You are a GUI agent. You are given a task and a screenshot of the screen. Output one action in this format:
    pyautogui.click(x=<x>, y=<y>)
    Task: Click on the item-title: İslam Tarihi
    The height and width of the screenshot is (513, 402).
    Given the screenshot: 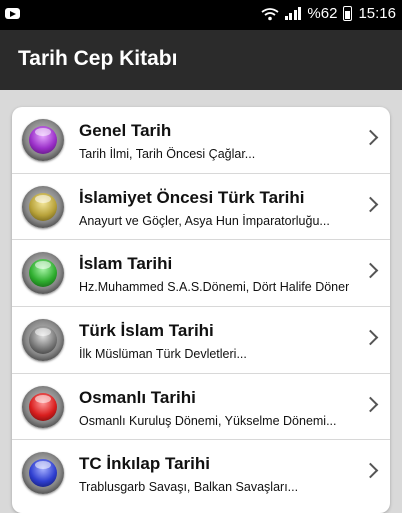 What is the action you would take?
    pyautogui.click(x=126, y=264)
    